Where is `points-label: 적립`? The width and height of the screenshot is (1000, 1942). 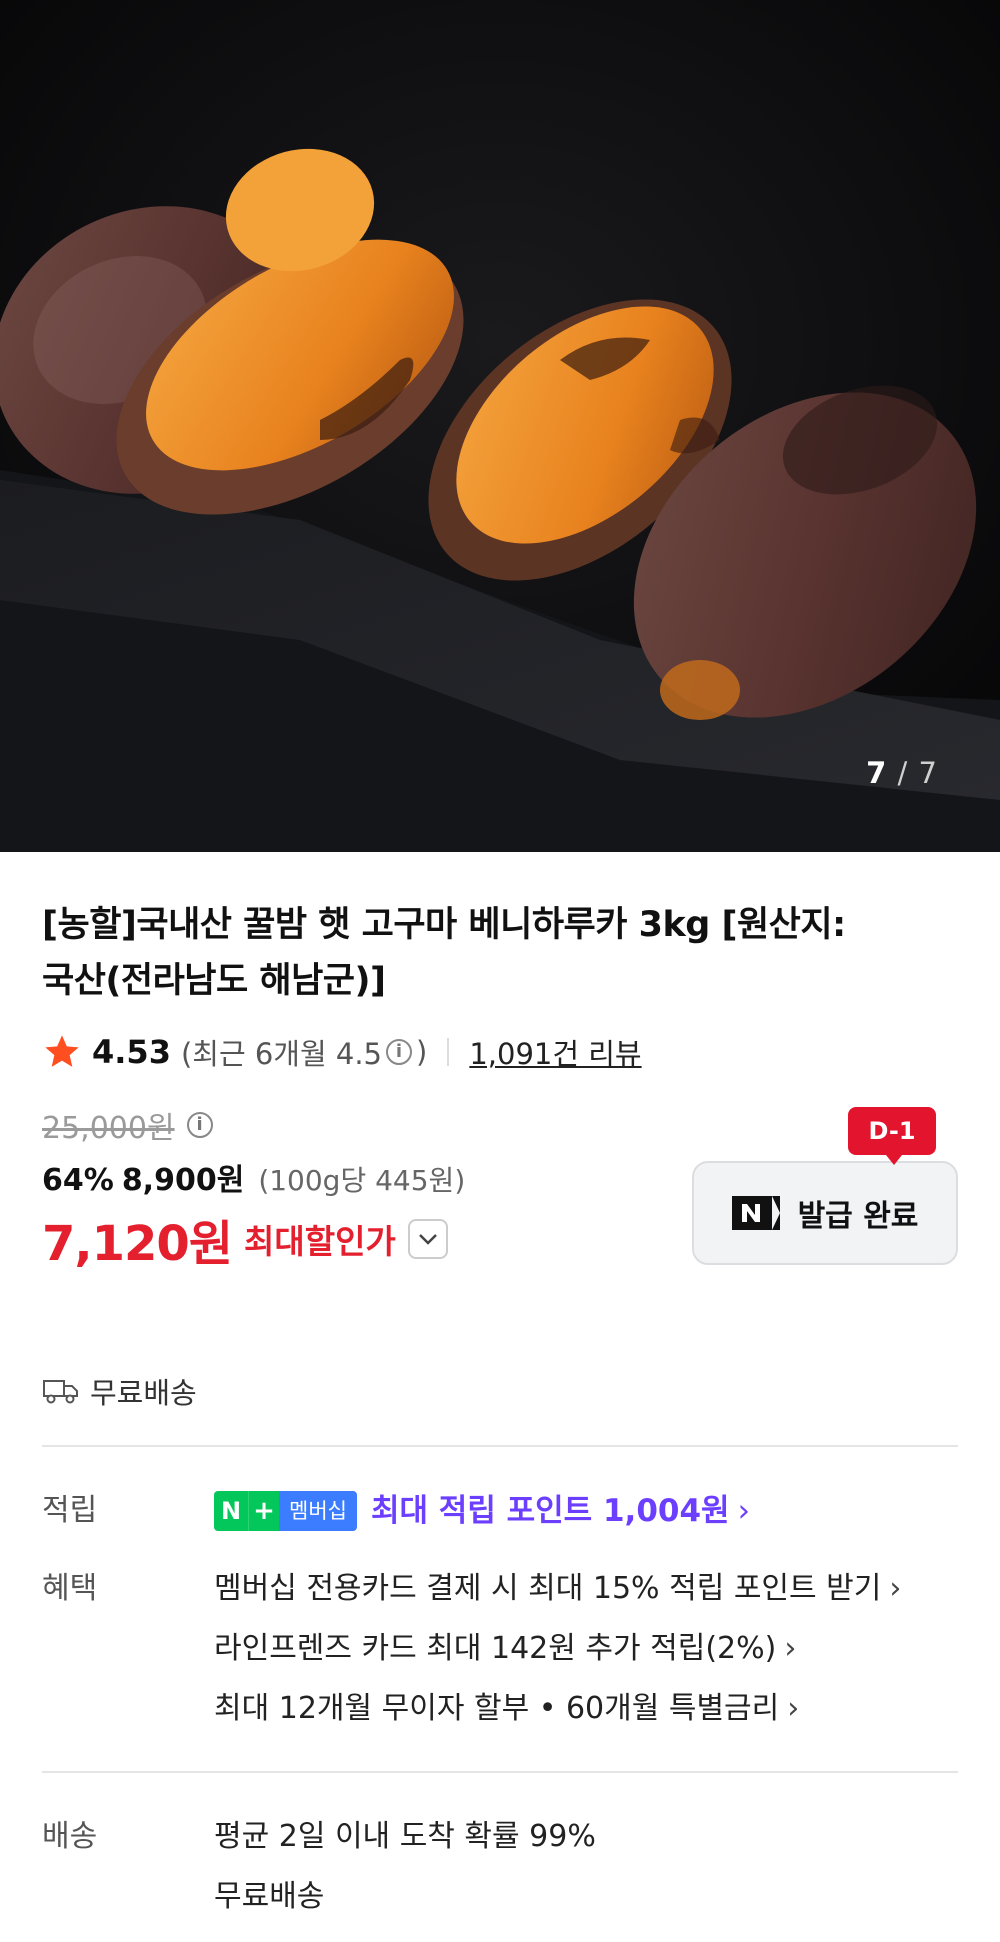
points-label: 적립 is located at coordinates (70, 1510).